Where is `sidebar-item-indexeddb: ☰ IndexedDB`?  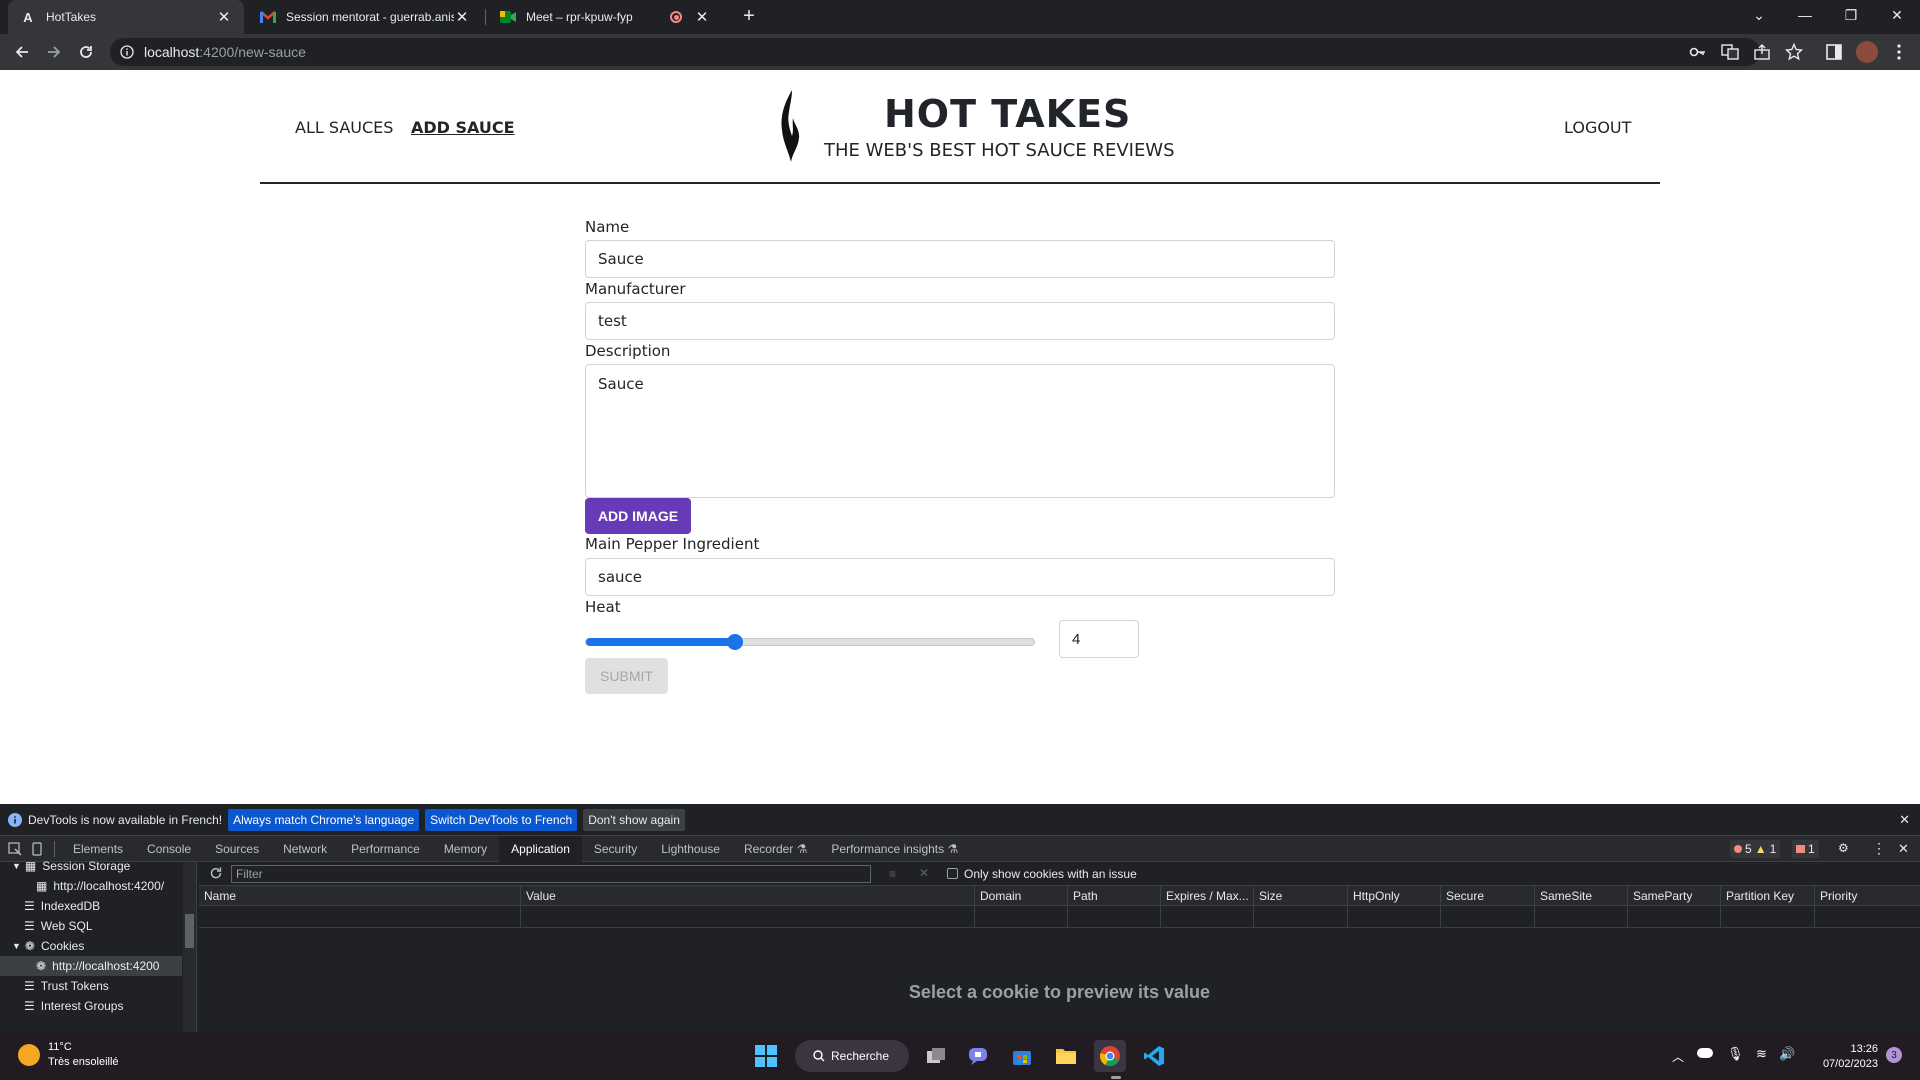
sidebar-item-indexeddb: ☰ IndexedDB is located at coordinates (98, 906).